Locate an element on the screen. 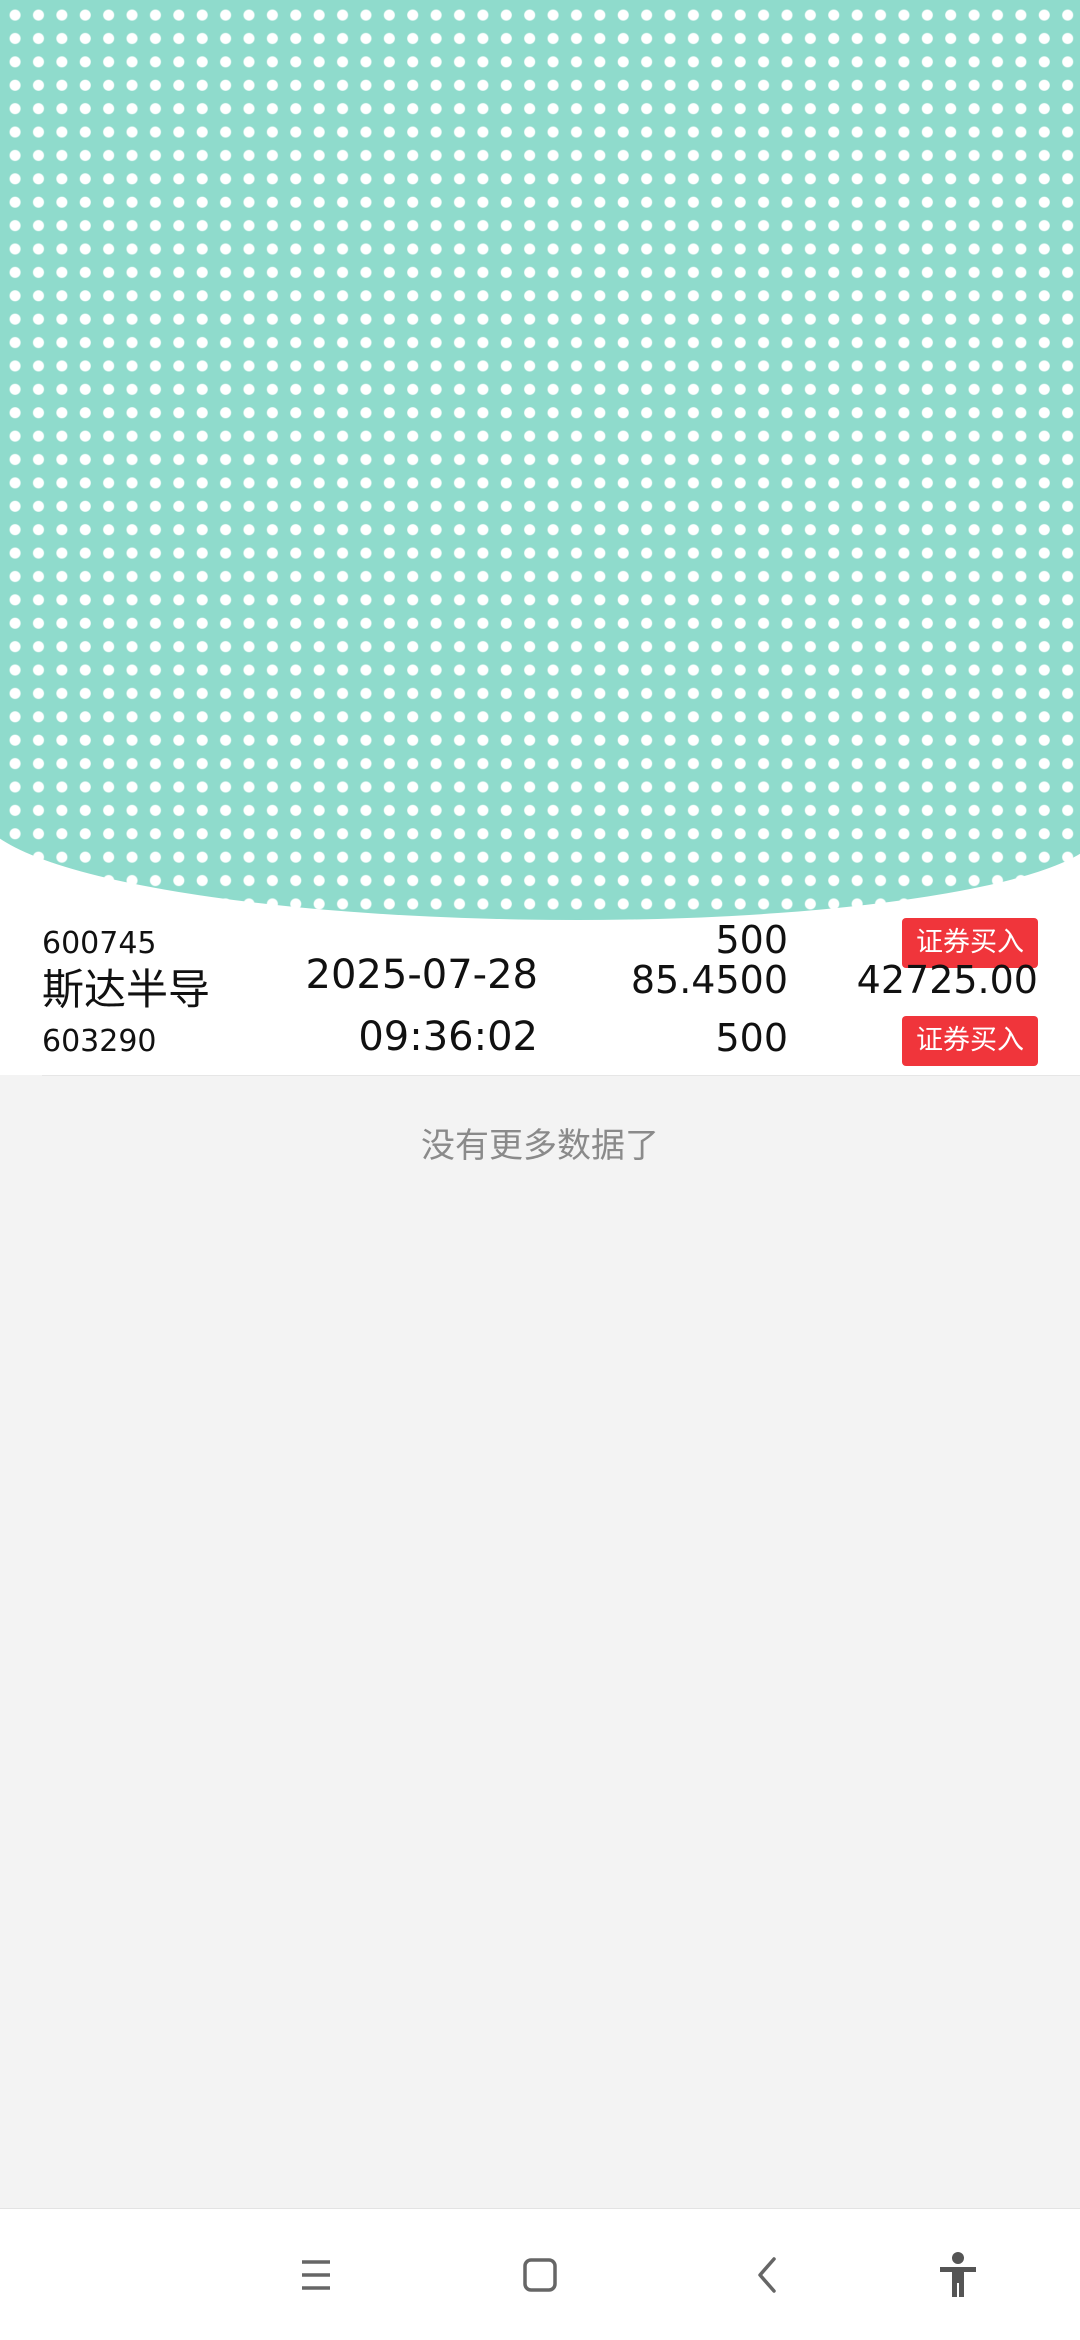 Image resolution: width=1080 pixels, height=2340 pixels. trade-amount: 42725.00 is located at coordinates (947, 980).